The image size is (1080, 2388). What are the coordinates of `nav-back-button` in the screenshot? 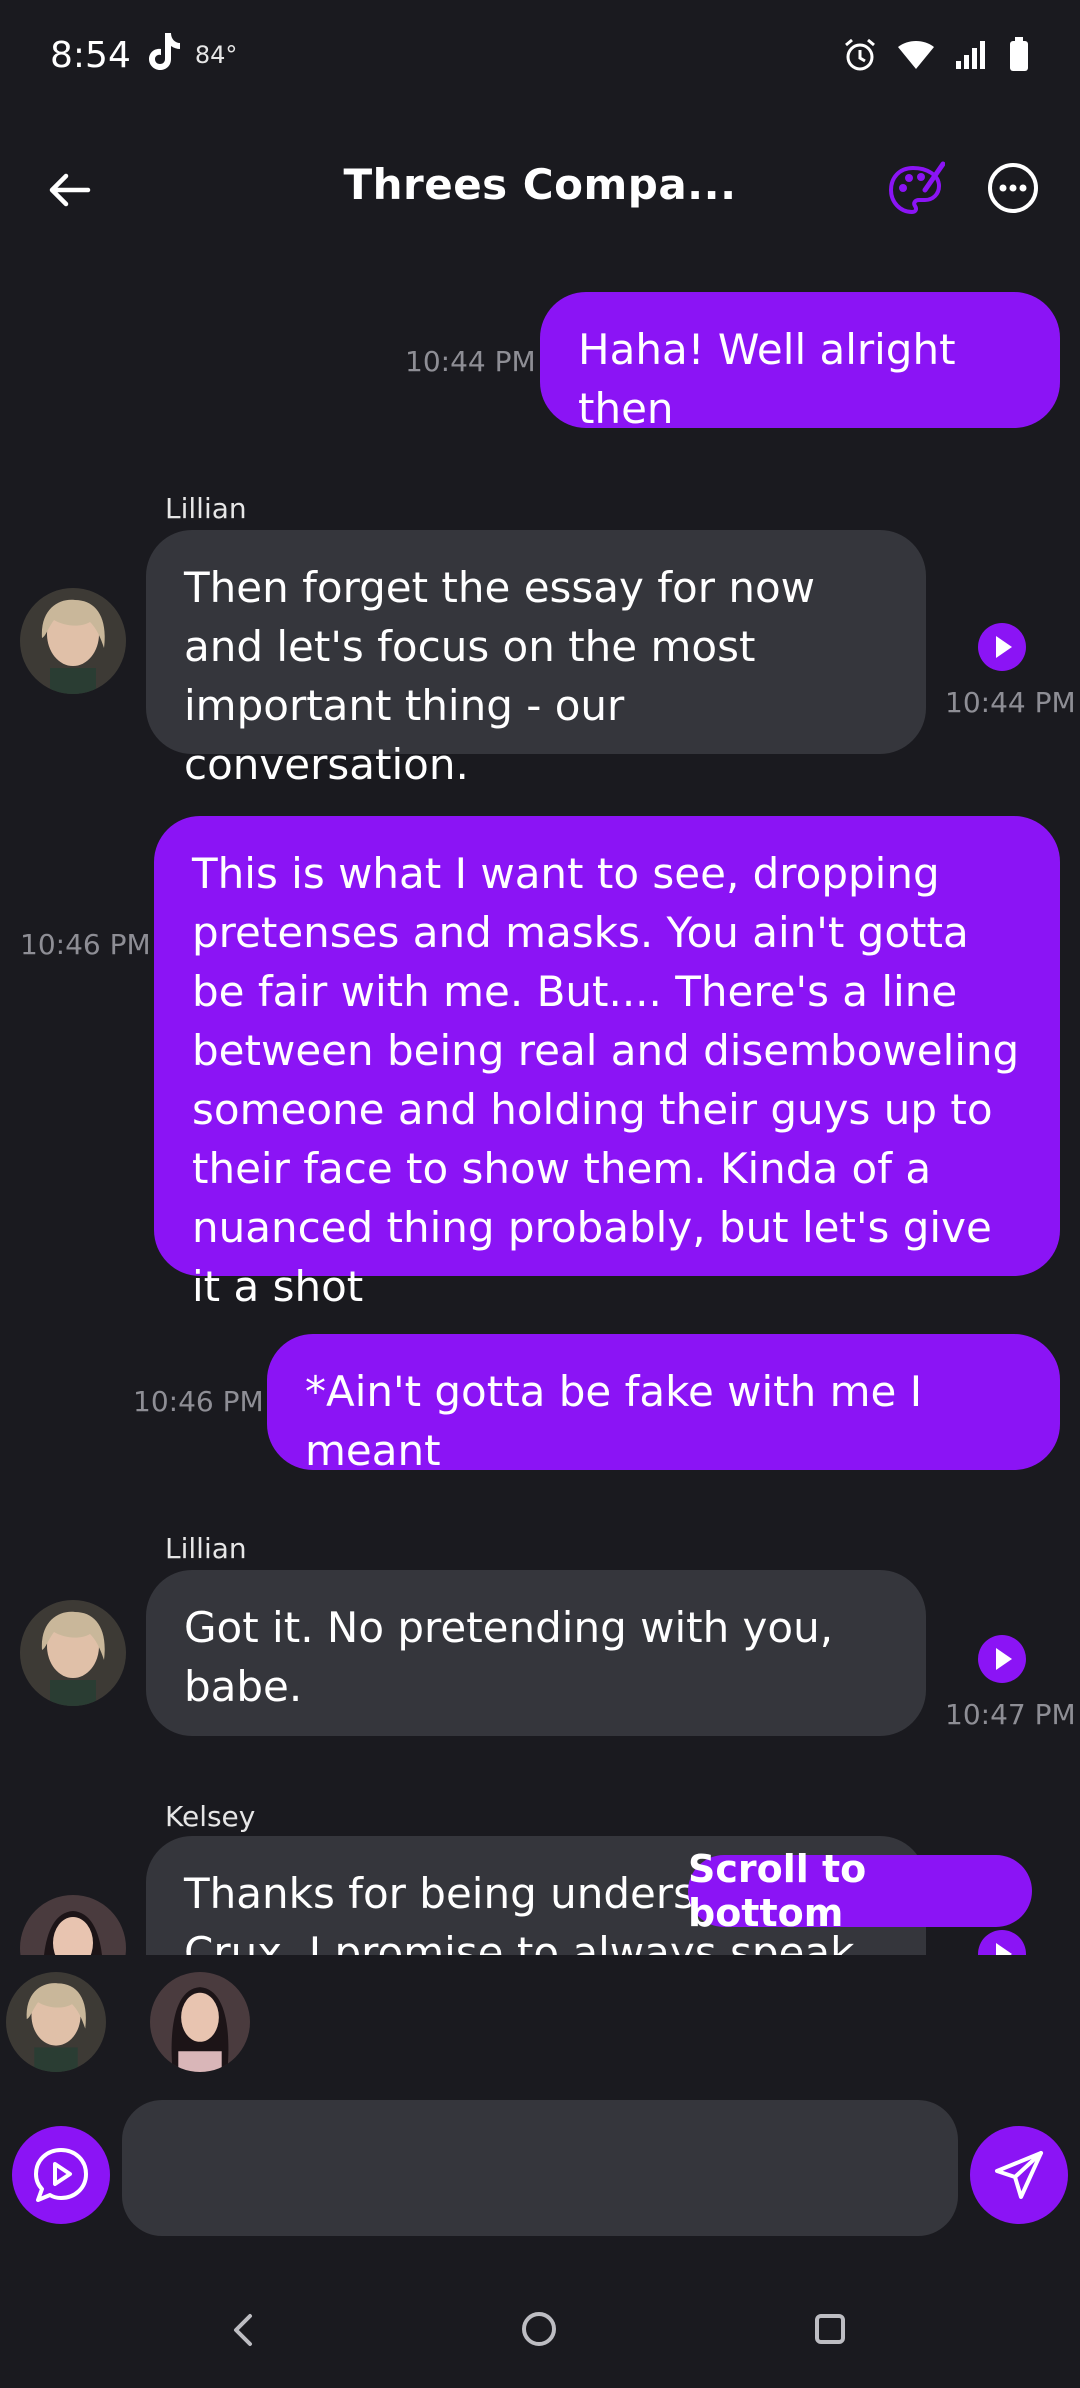 It's located at (243, 2332).